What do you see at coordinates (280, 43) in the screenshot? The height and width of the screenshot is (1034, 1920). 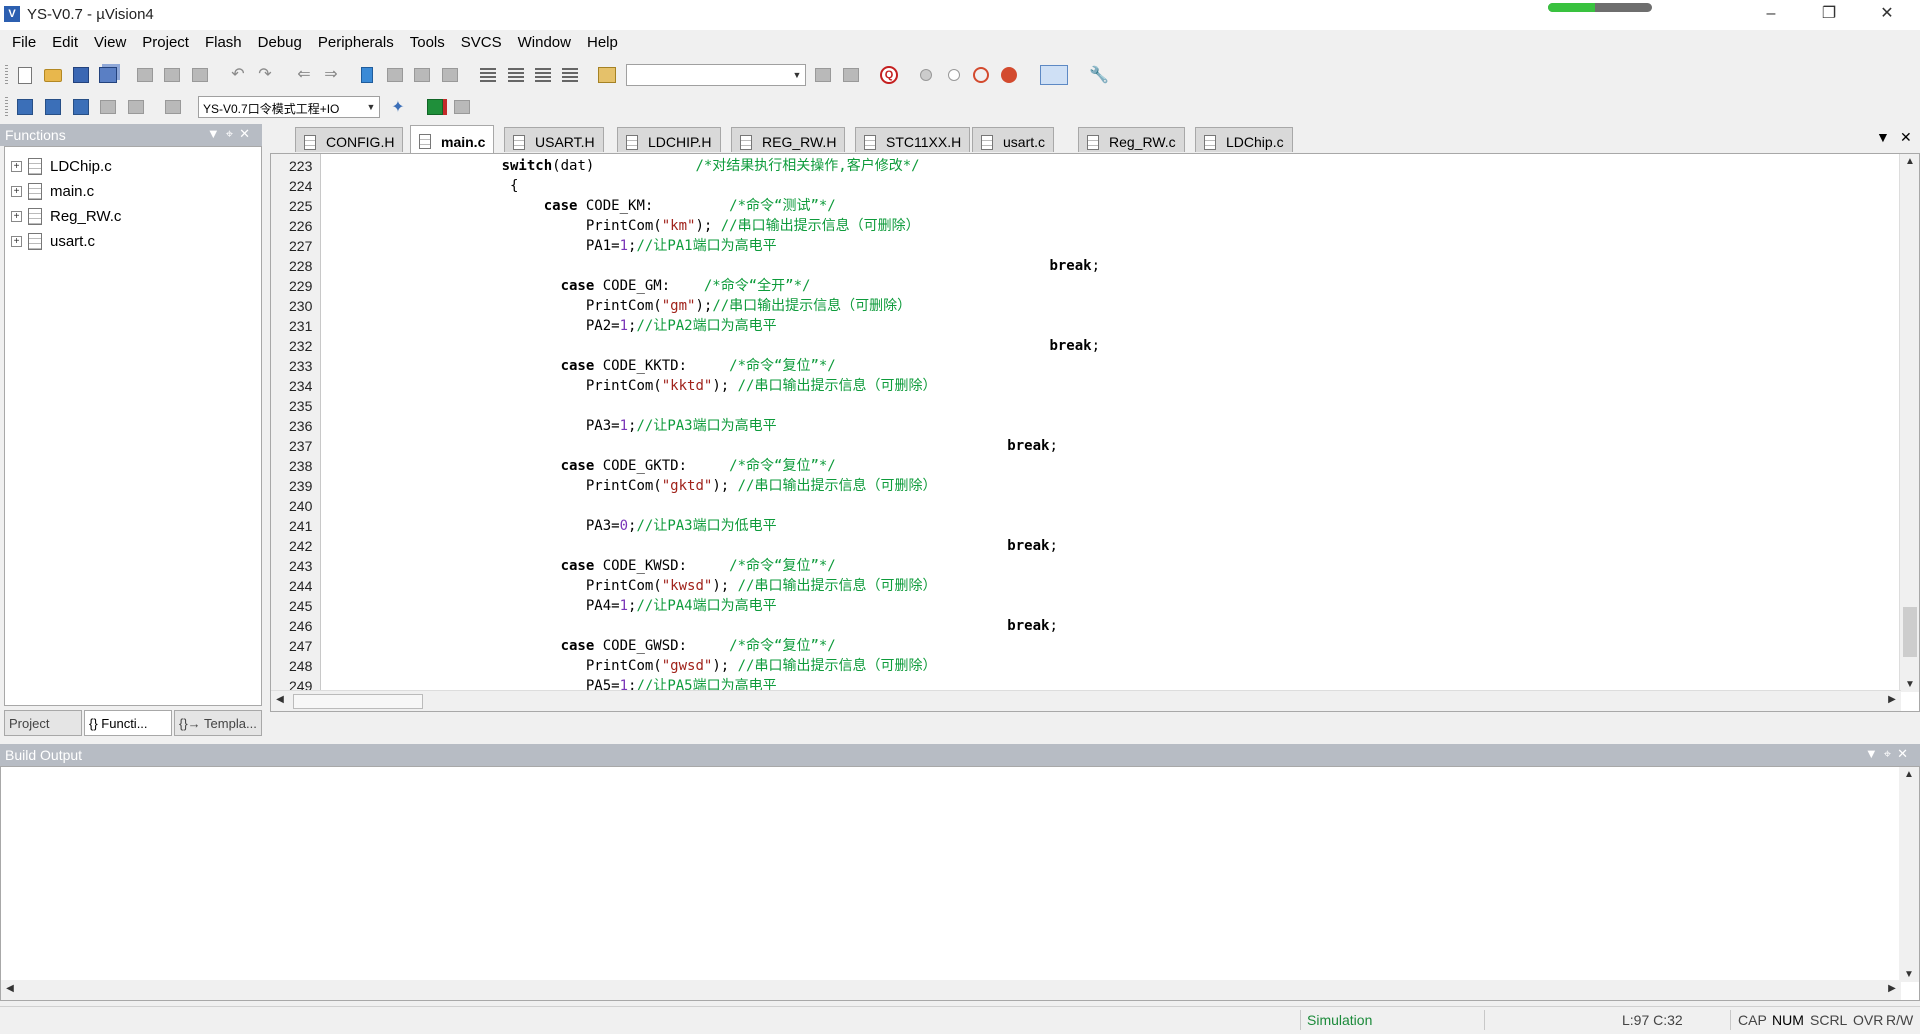 I see `menu-debug: Debug` at bounding box center [280, 43].